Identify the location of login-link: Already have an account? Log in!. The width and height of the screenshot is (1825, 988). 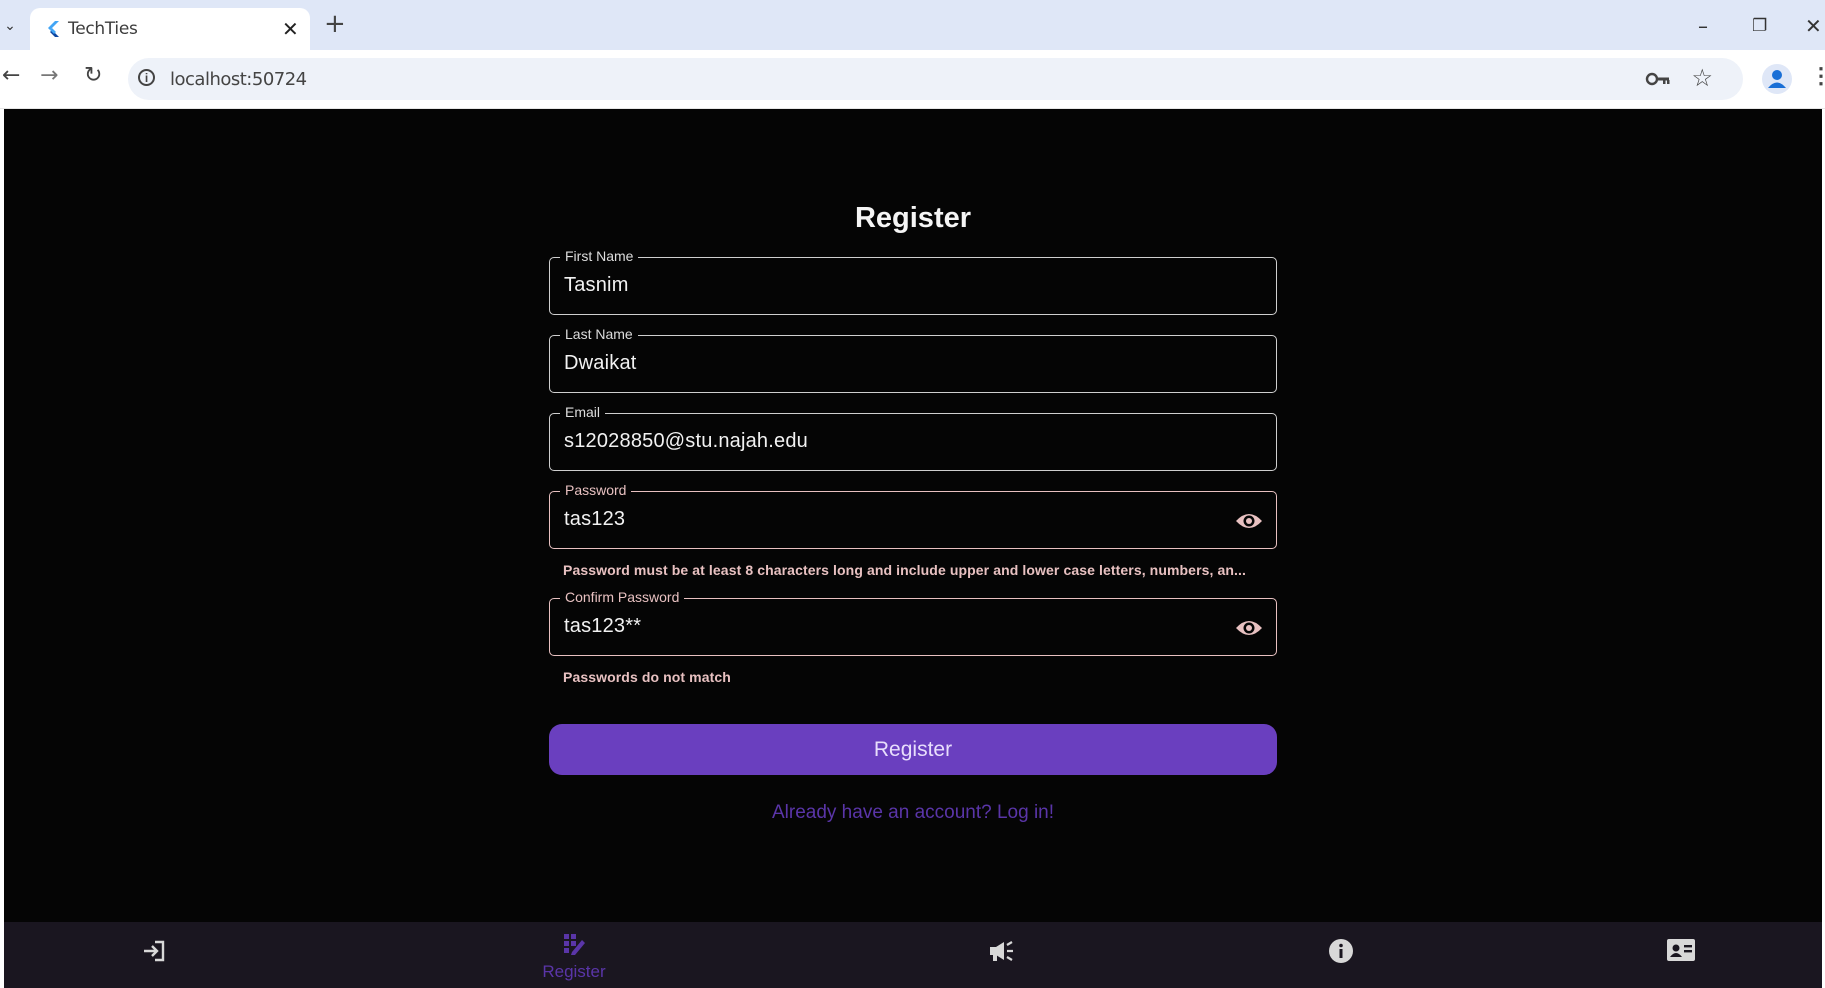
(913, 813).